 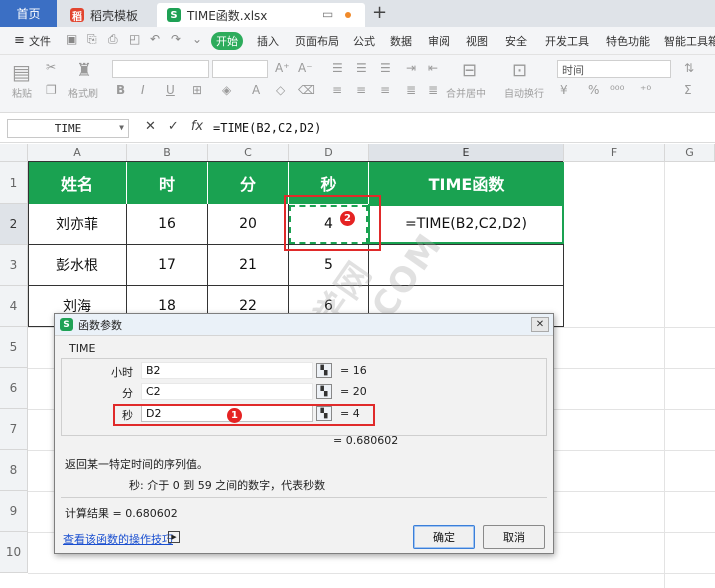 I want to click on column-header-g: G, so click(x=690, y=153).